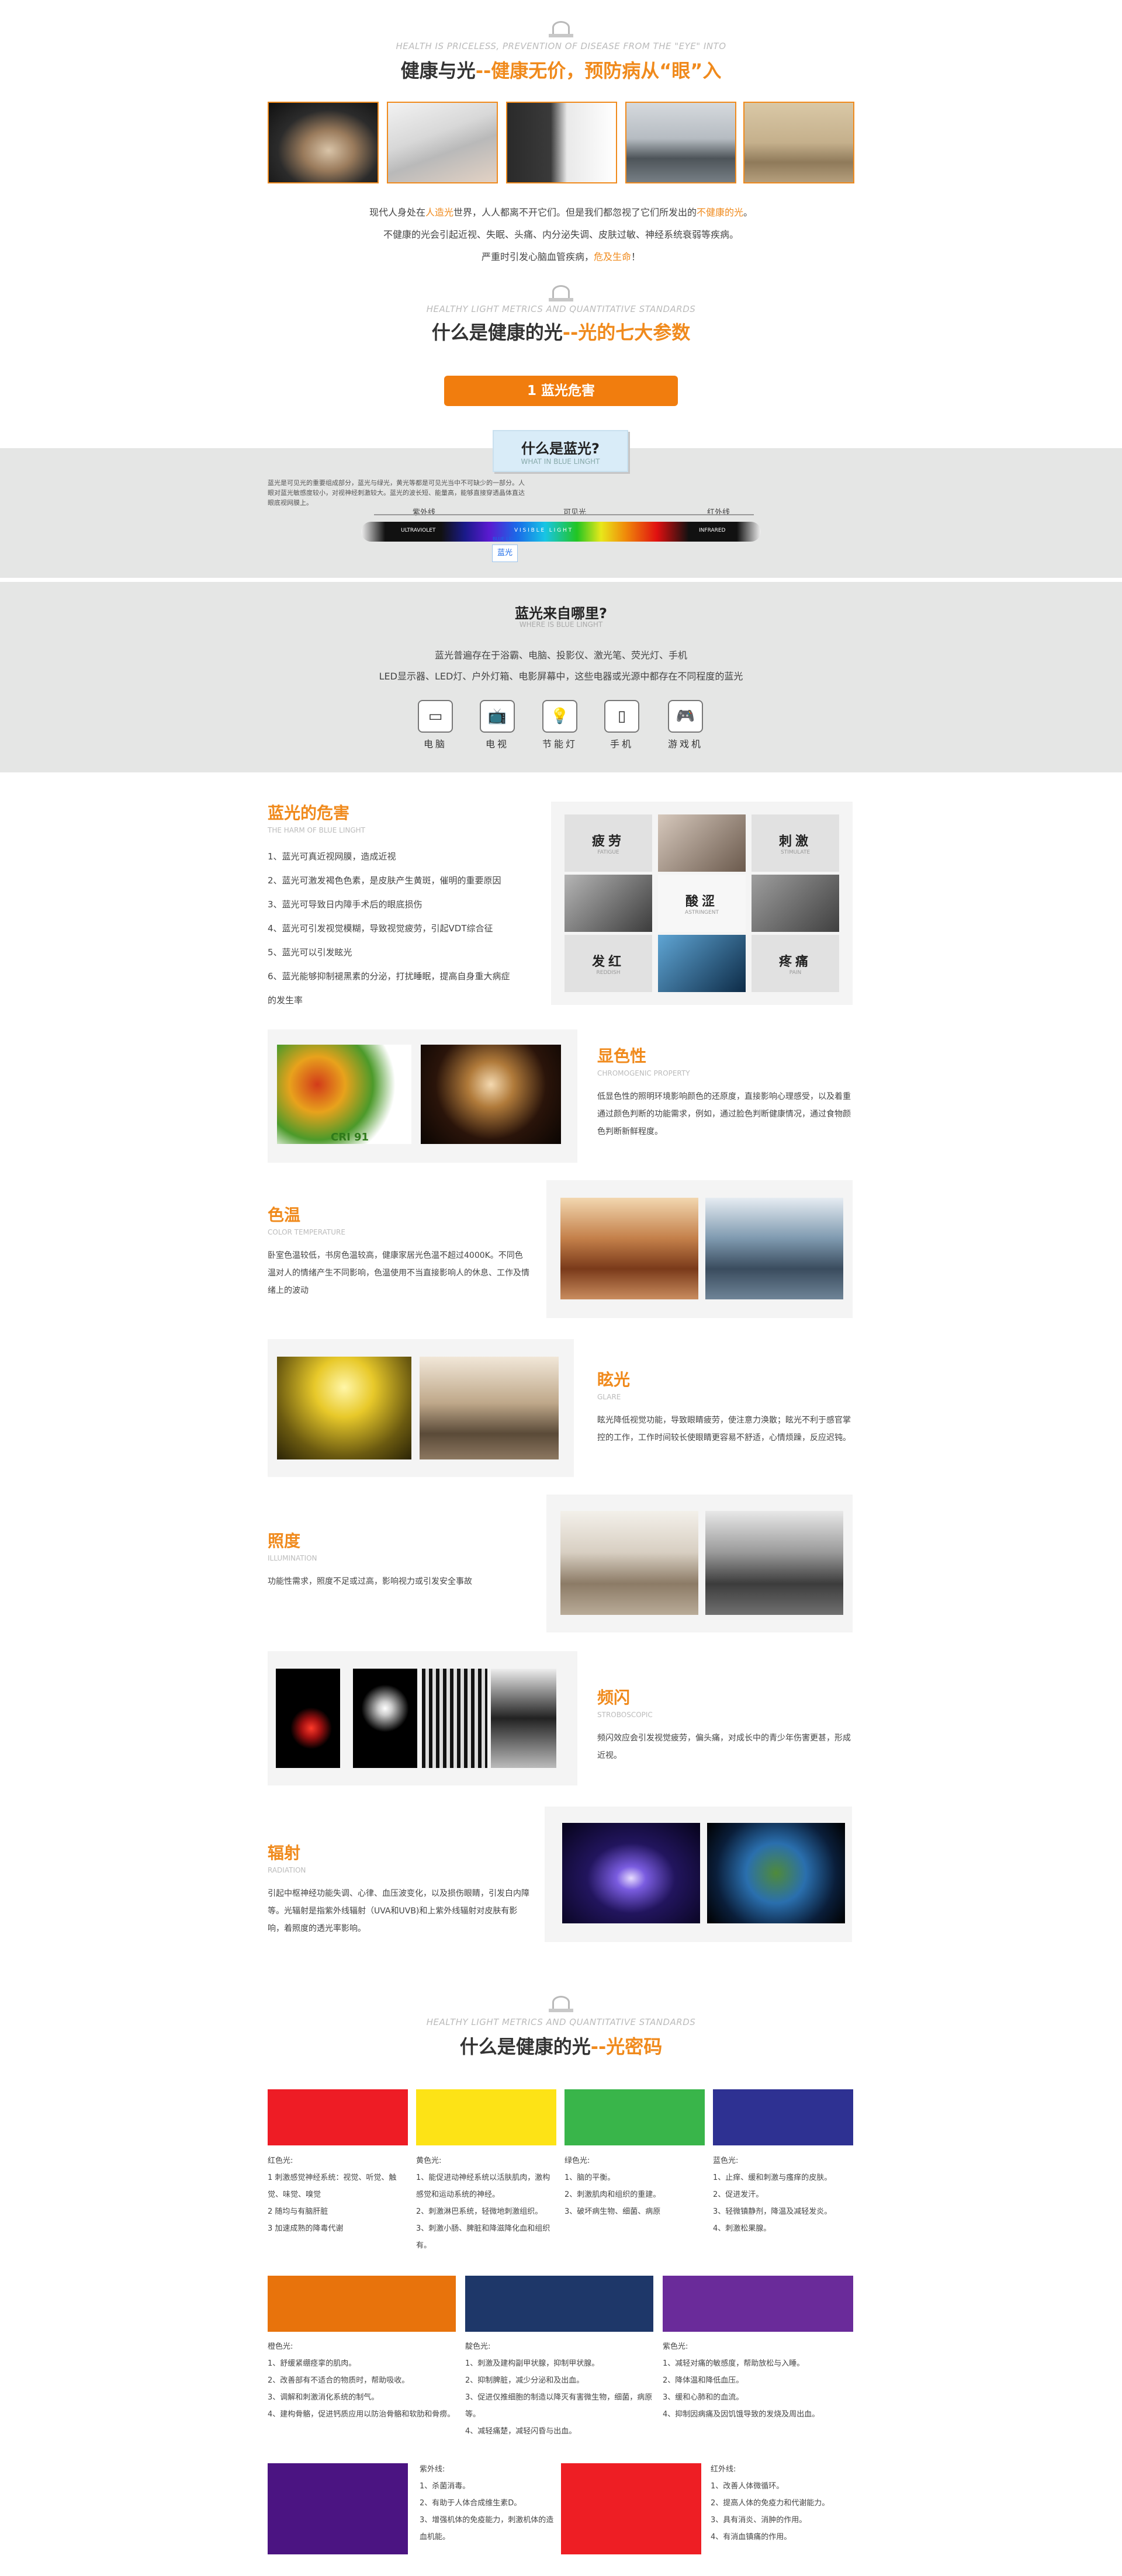 Image resolution: width=1122 pixels, height=2576 pixels. I want to click on harm-item: 6、蓝光能够抑制褪黑素的分泌，打扰睡眠，提高自身重大病症, so click(389, 977).